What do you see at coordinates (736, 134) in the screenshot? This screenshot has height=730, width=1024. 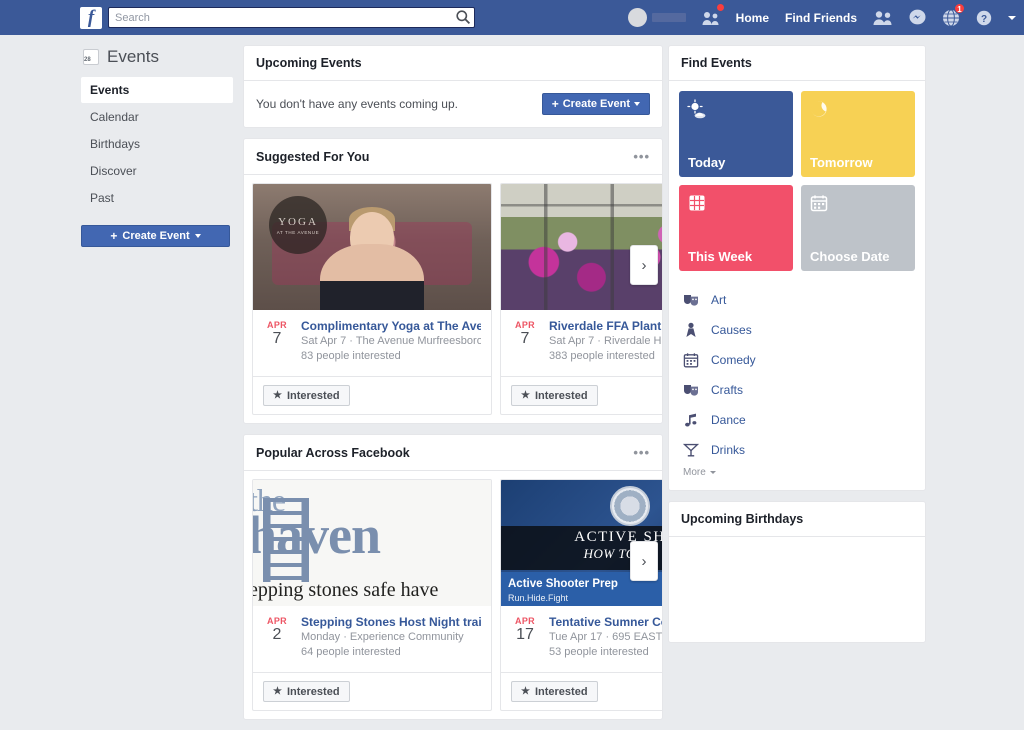 I see `tile-today: Today` at bounding box center [736, 134].